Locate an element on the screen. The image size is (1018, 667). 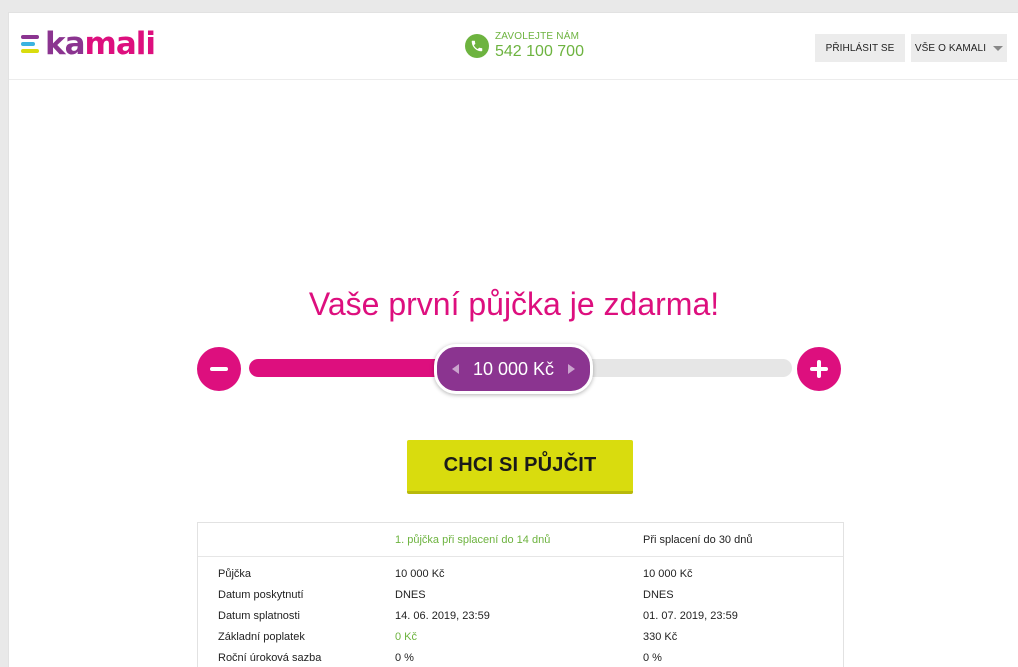
phone-contact: ZAVOLEJTE NÁM 542 100 700 is located at coordinates (524, 46).